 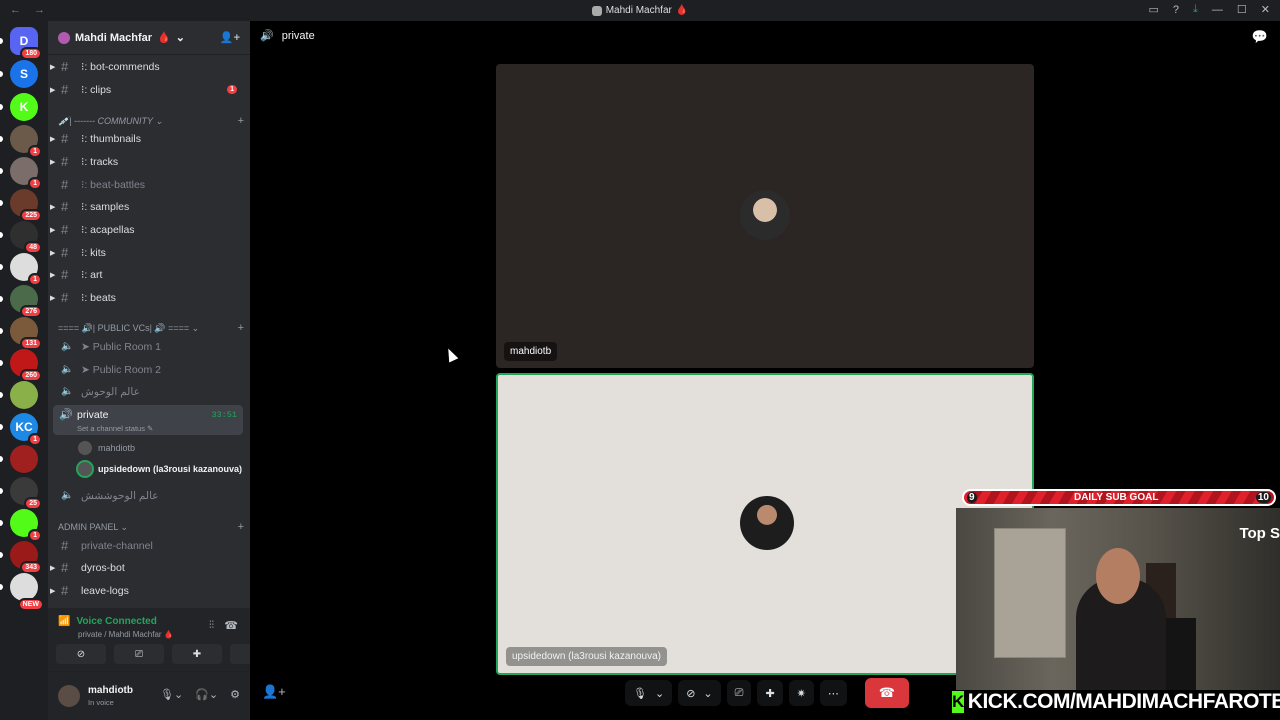 What do you see at coordinates (1154, 9) in the screenshot?
I see `inbox-icon: ▭` at bounding box center [1154, 9].